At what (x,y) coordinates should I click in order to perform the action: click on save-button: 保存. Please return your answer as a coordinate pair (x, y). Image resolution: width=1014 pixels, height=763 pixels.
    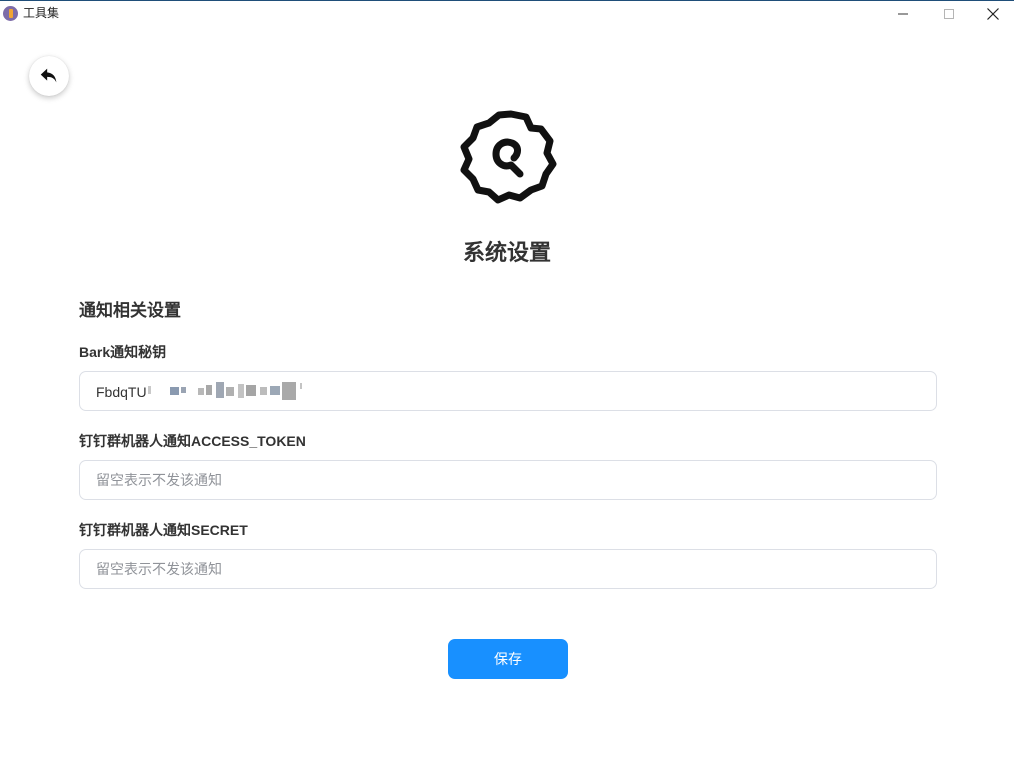
    Looking at the image, I should click on (508, 659).